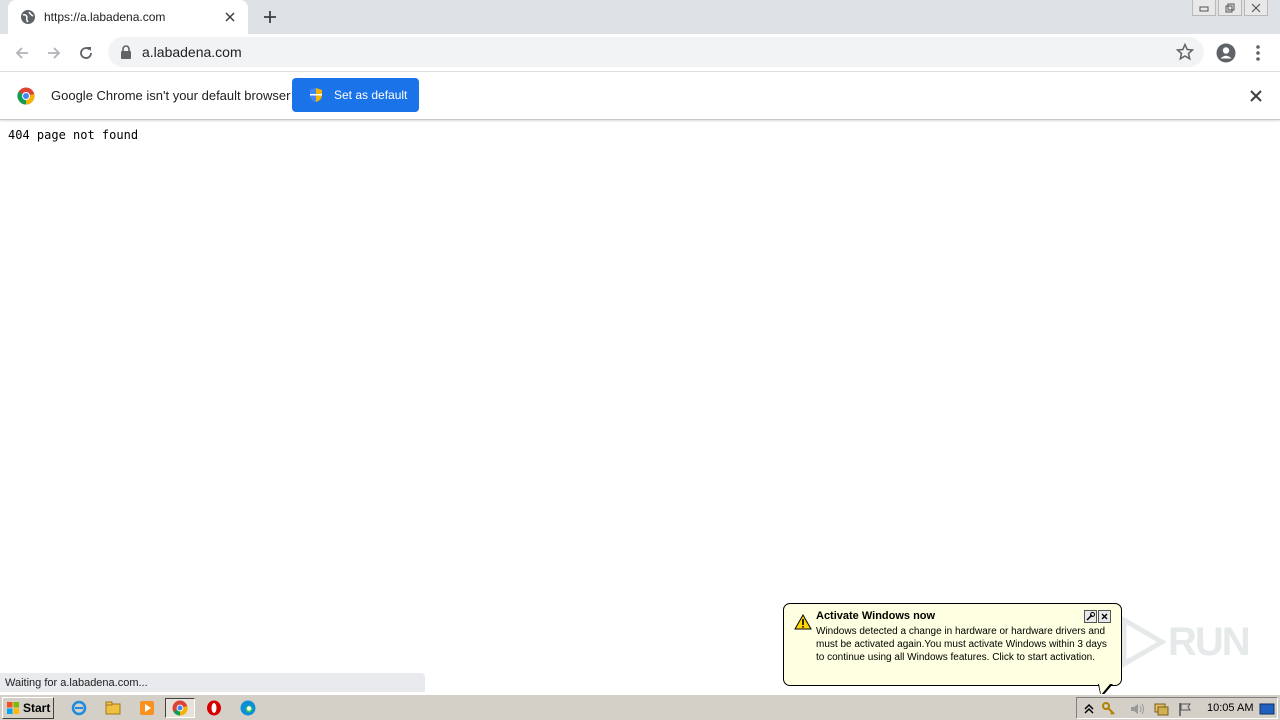 Image resolution: width=1280 pixels, height=720 pixels. I want to click on network-icon, so click(1161, 709).